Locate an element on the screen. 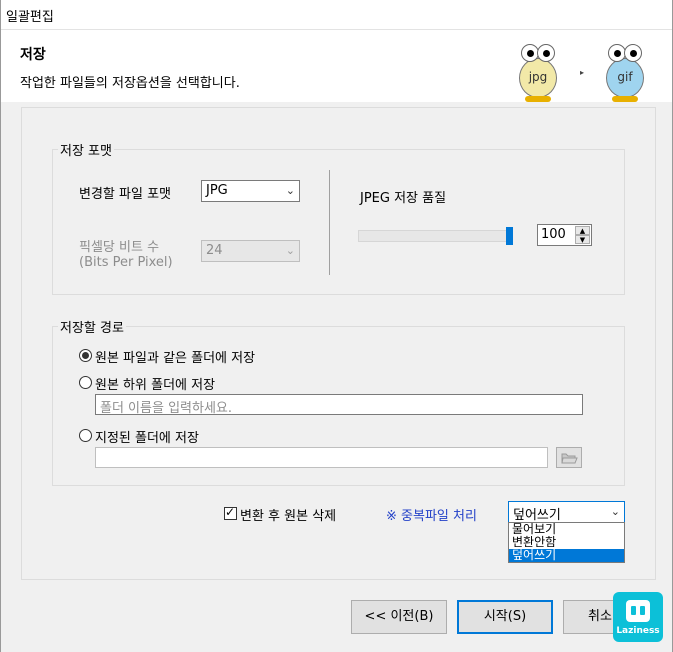 This screenshot has height=652, width=673. divider is located at coordinates (329, 222).